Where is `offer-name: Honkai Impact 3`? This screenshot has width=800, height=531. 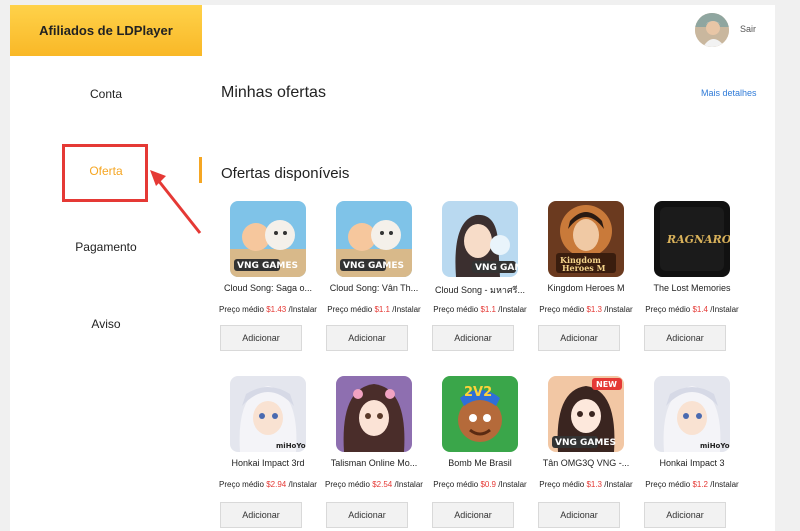 offer-name: Honkai Impact 3 is located at coordinates (692, 463).